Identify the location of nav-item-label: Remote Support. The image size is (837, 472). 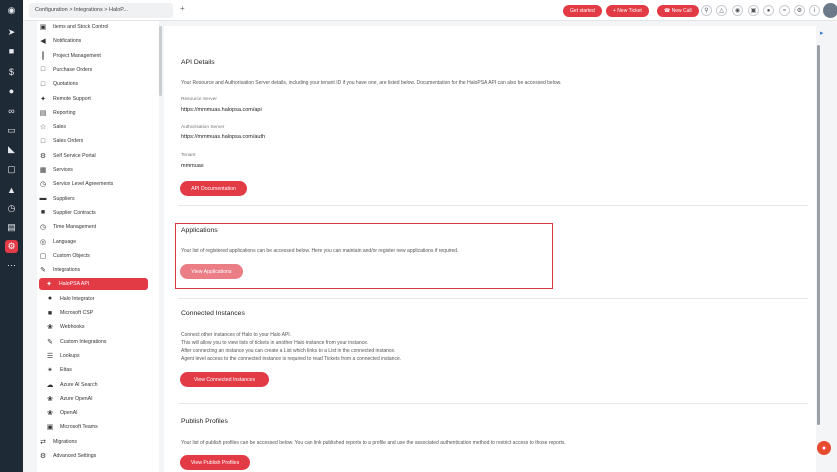
(72, 98).